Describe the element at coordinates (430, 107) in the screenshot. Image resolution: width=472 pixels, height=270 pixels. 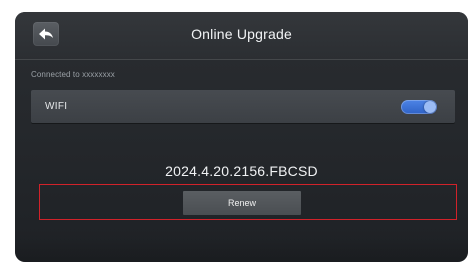
I see `toggle-knob` at that location.